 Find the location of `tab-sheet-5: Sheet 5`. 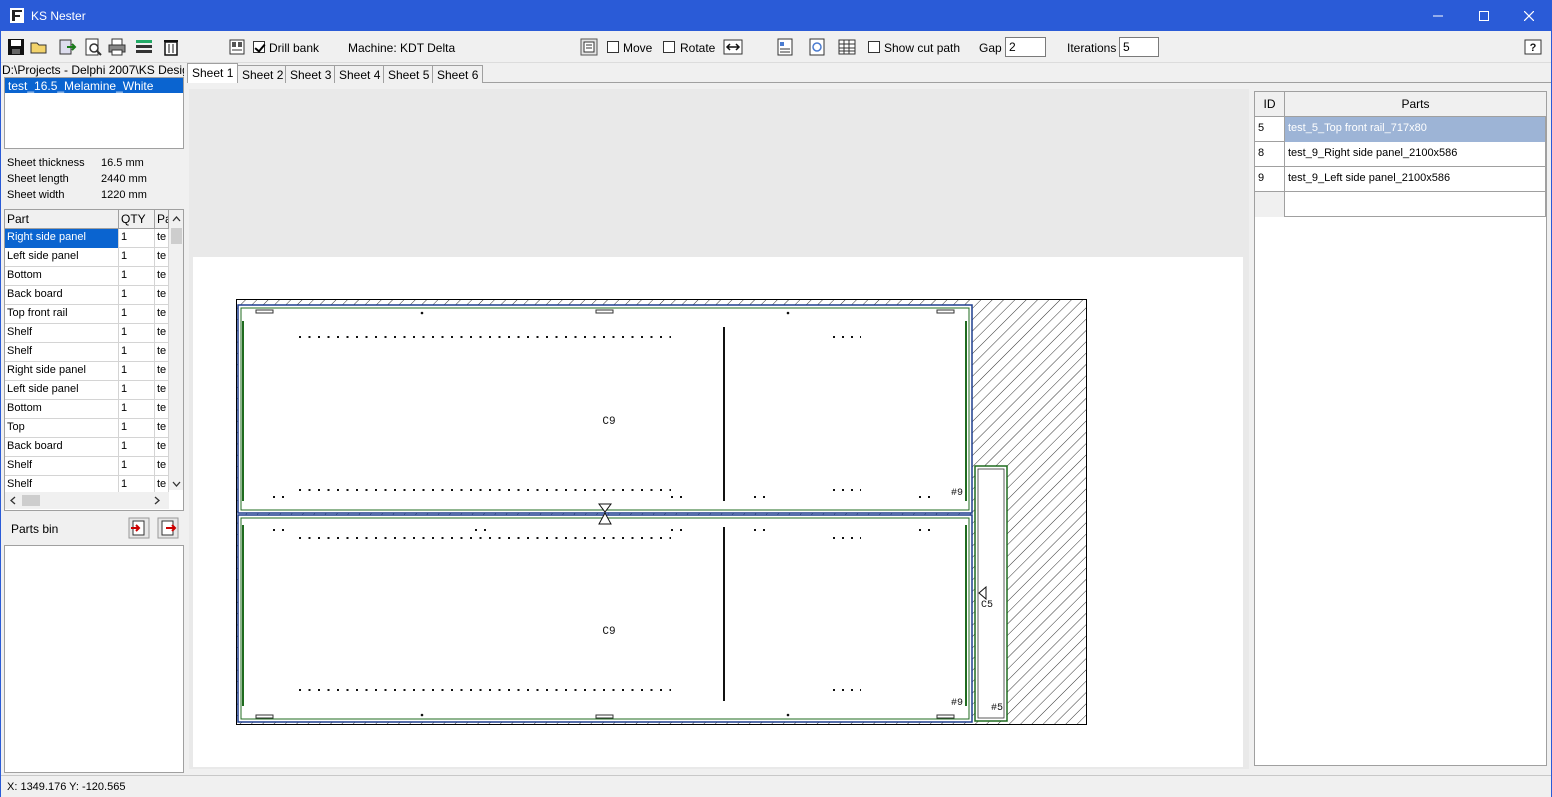

tab-sheet-5: Sheet 5 is located at coordinates (409, 74).